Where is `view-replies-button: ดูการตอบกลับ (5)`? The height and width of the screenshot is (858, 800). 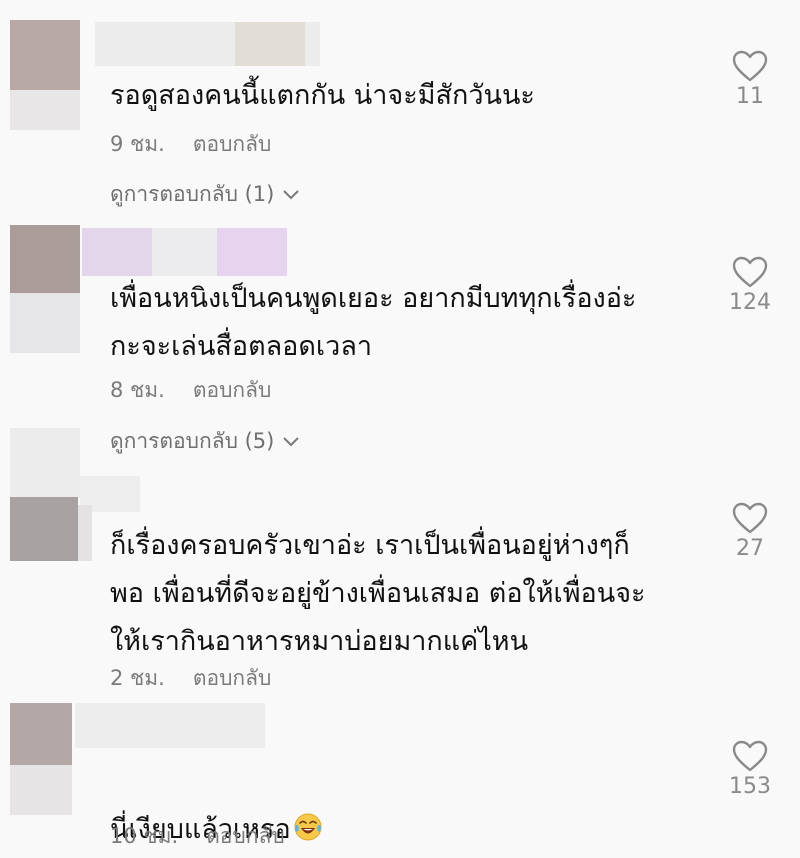
view-replies-button: ดูการตอบกลับ (5) is located at coordinates (205, 441).